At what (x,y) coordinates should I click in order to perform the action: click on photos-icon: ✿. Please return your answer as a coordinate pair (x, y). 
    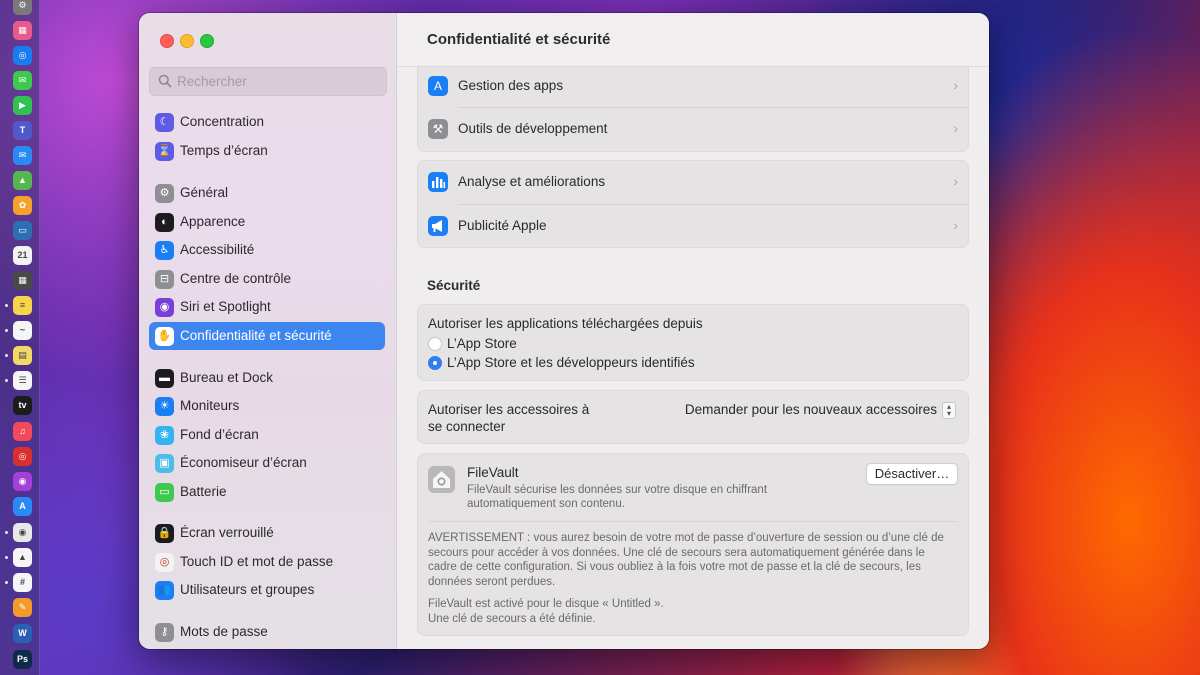
    Looking at the image, I should click on (22, 205).